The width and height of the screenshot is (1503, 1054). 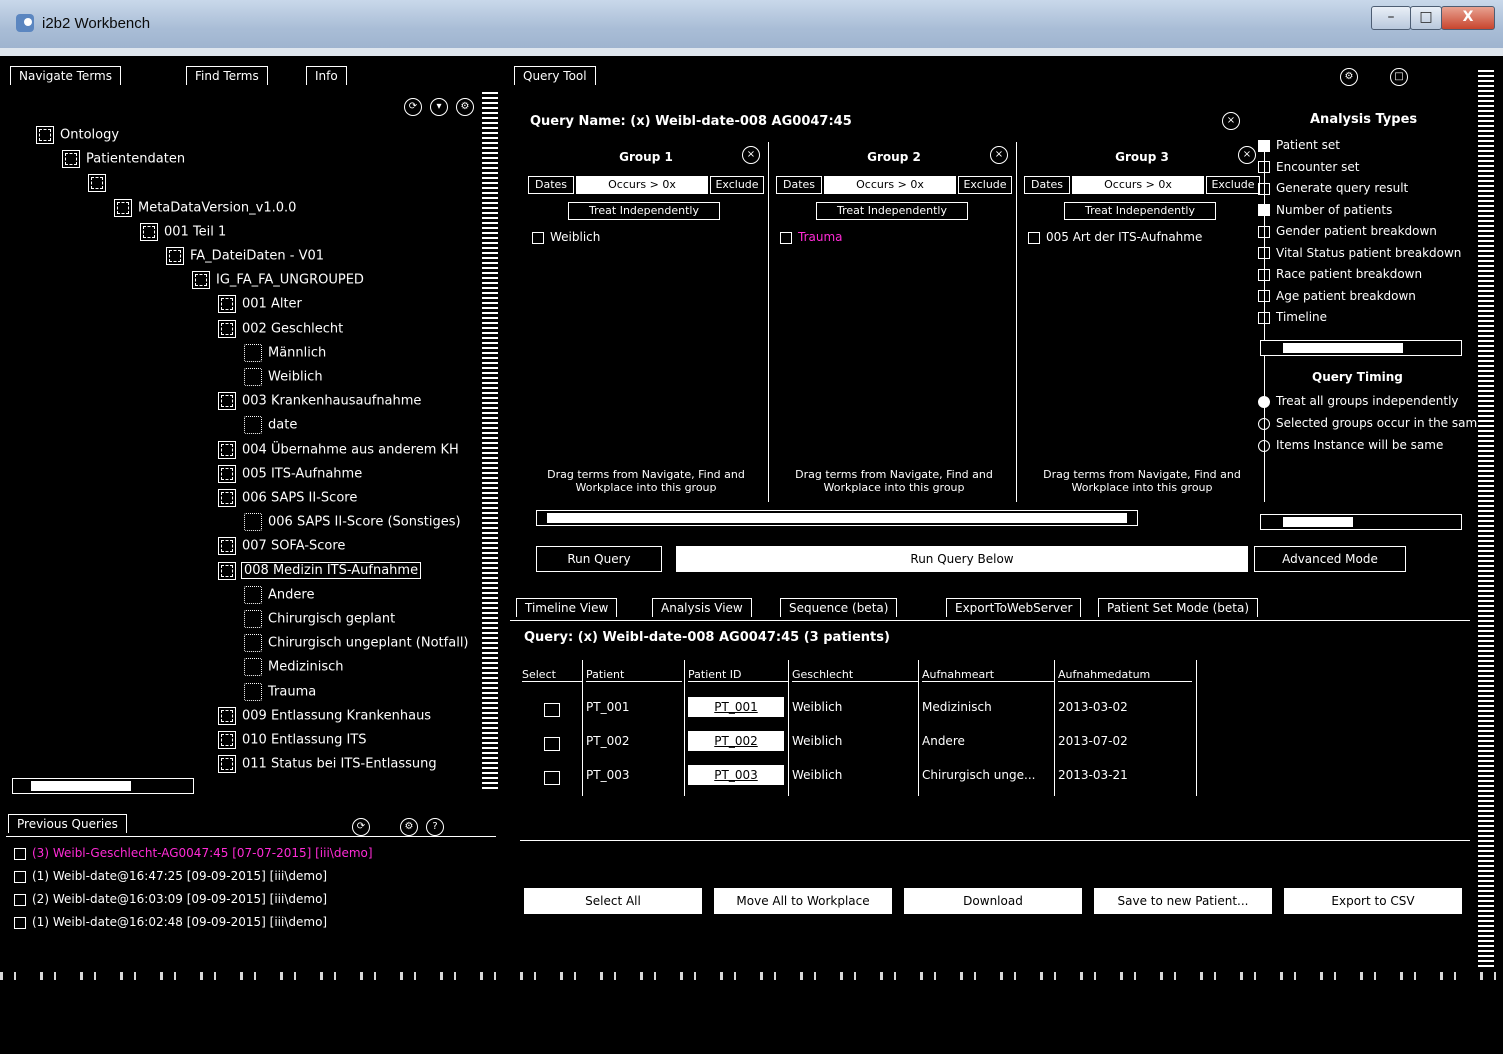 I want to click on tab-timeline-view: Timeline View, so click(x=567, y=607).